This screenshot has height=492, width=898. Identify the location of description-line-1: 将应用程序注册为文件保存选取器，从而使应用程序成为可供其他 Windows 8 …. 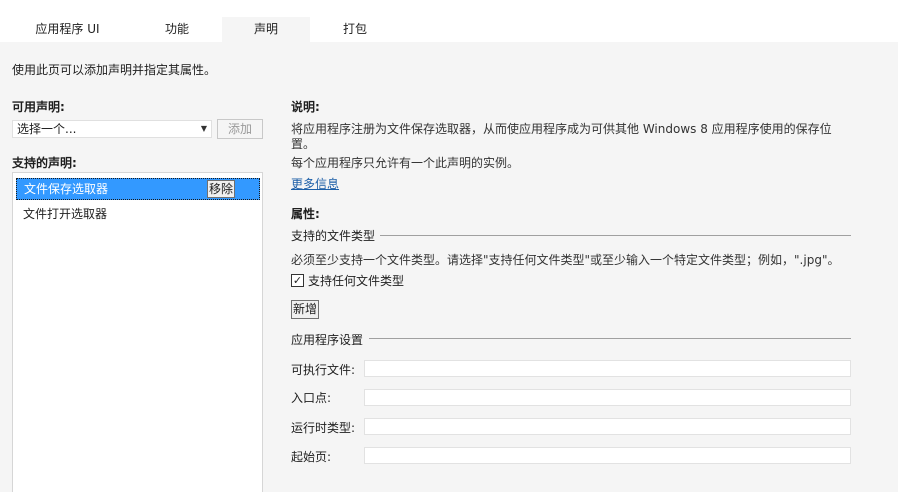
(561, 129).